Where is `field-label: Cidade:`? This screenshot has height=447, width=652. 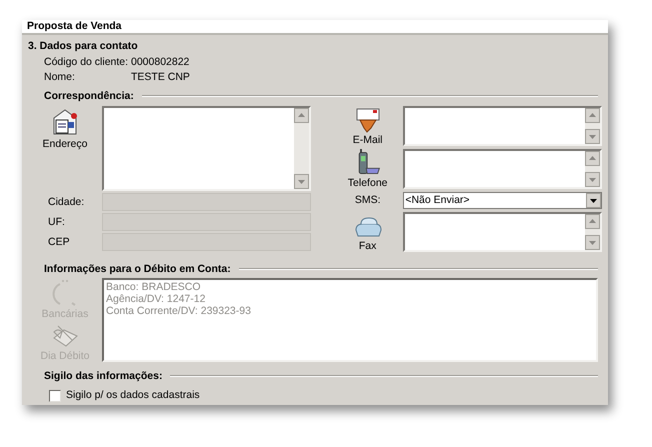 field-label: Cidade: is located at coordinates (66, 202).